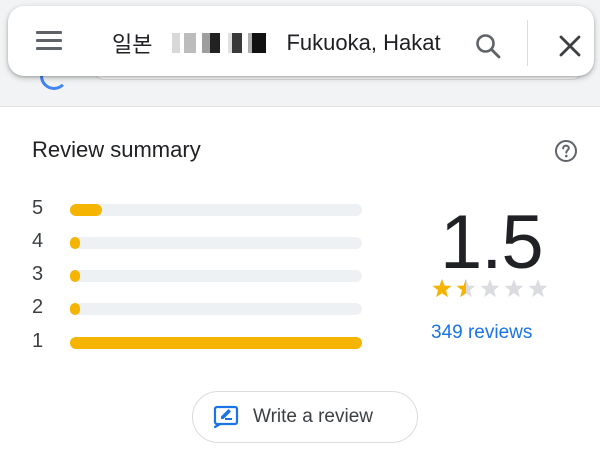 This screenshot has width=600, height=461. Describe the element at coordinates (49, 41) in the screenshot. I see `hamburger-menu-icon` at that location.